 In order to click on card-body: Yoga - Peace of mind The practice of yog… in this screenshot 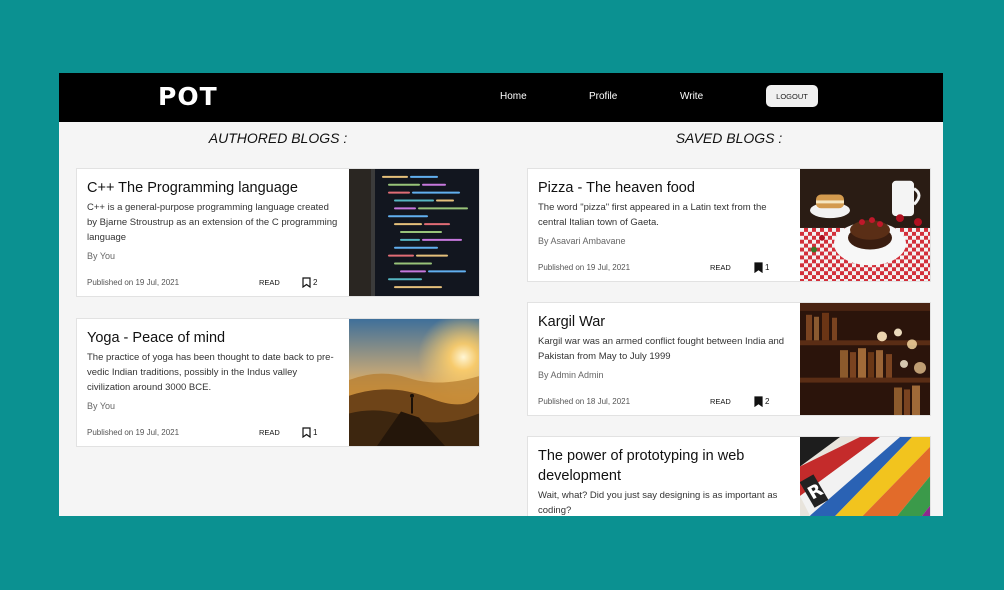, I will do `click(213, 369)`.